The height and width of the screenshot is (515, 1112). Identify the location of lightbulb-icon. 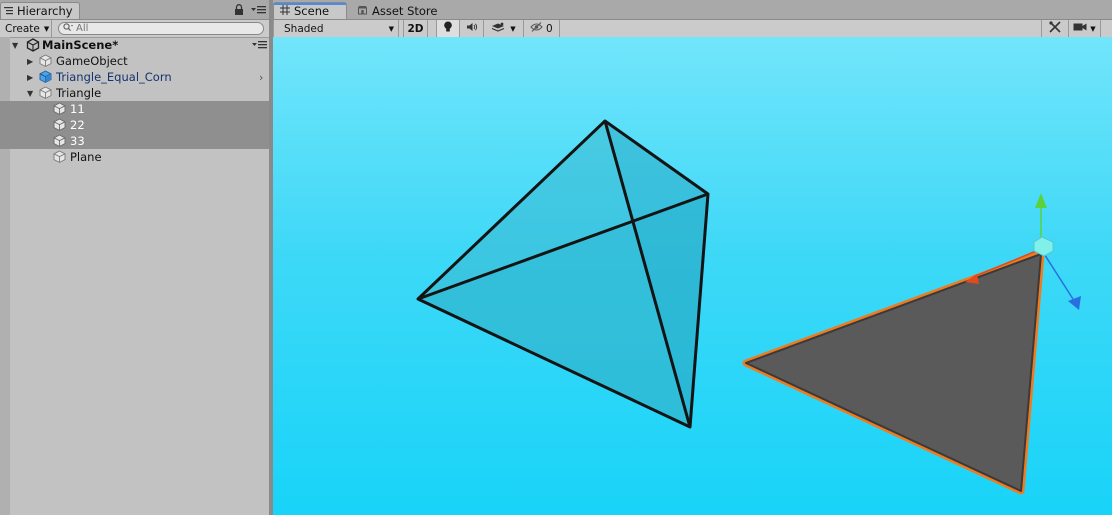
(448, 28).